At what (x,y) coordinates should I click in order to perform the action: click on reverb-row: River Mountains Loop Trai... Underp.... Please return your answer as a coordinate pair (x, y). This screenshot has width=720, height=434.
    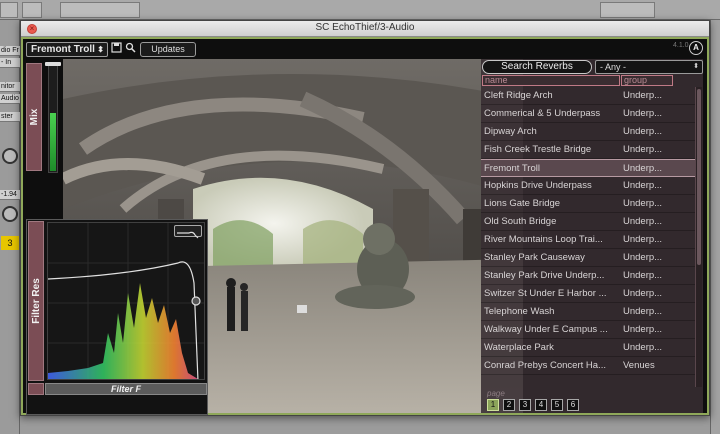
    Looking at the image, I should click on (588, 240).